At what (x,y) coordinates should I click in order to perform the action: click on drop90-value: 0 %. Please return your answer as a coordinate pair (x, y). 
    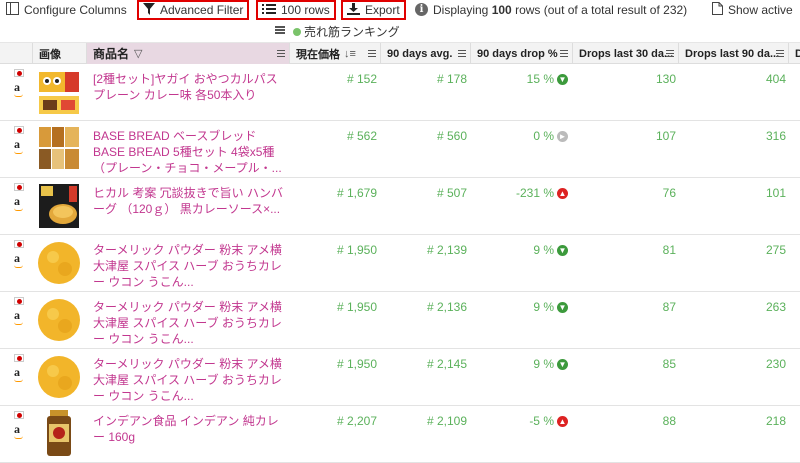
    Looking at the image, I should click on (543, 136).